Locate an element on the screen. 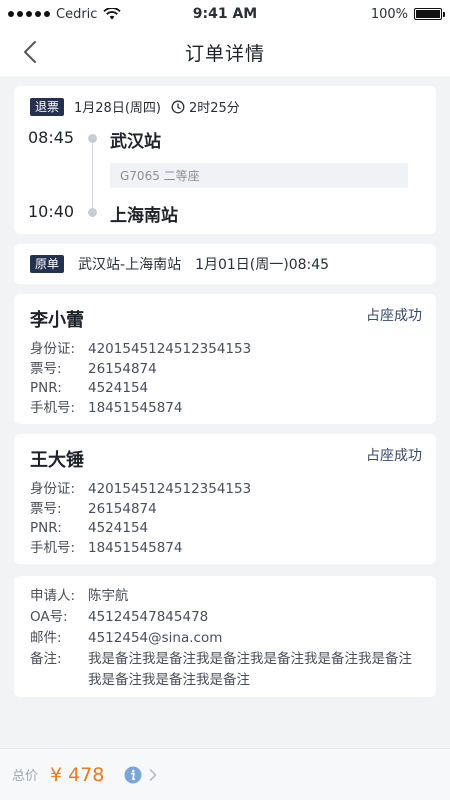 The height and width of the screenshot is (800, 450). arrive-dot is located at coordinates (92, 212).